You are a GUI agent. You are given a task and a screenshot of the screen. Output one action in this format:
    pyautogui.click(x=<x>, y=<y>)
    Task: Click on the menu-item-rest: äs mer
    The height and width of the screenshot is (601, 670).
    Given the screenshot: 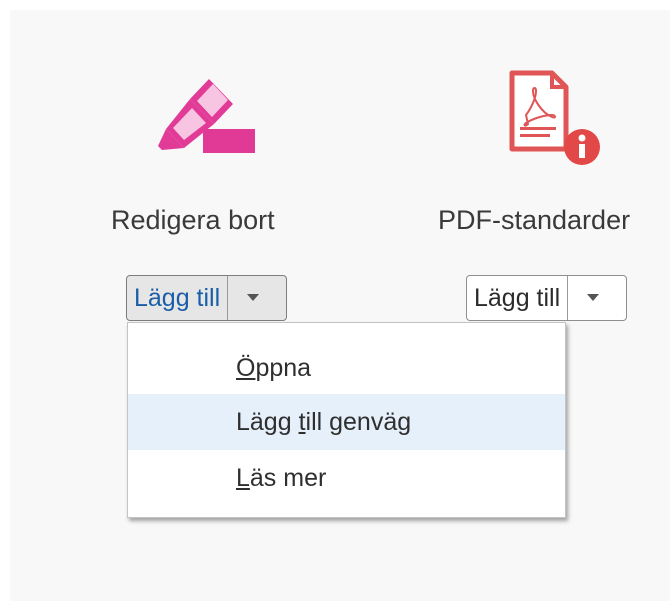 What is the action you would take?
    pyautogui.click(x=288, y=477)
    